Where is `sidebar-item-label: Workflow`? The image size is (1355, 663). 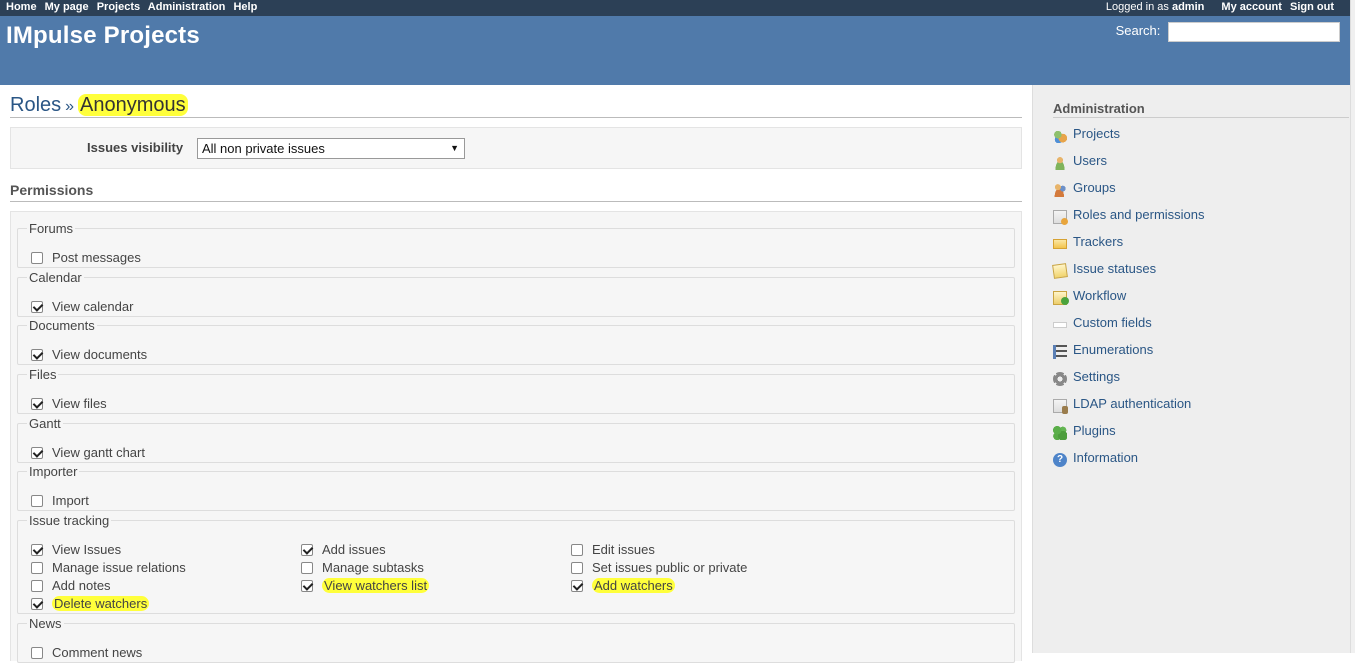
sidebar-item-label: Workflow is located at coordinates (1100, 295).